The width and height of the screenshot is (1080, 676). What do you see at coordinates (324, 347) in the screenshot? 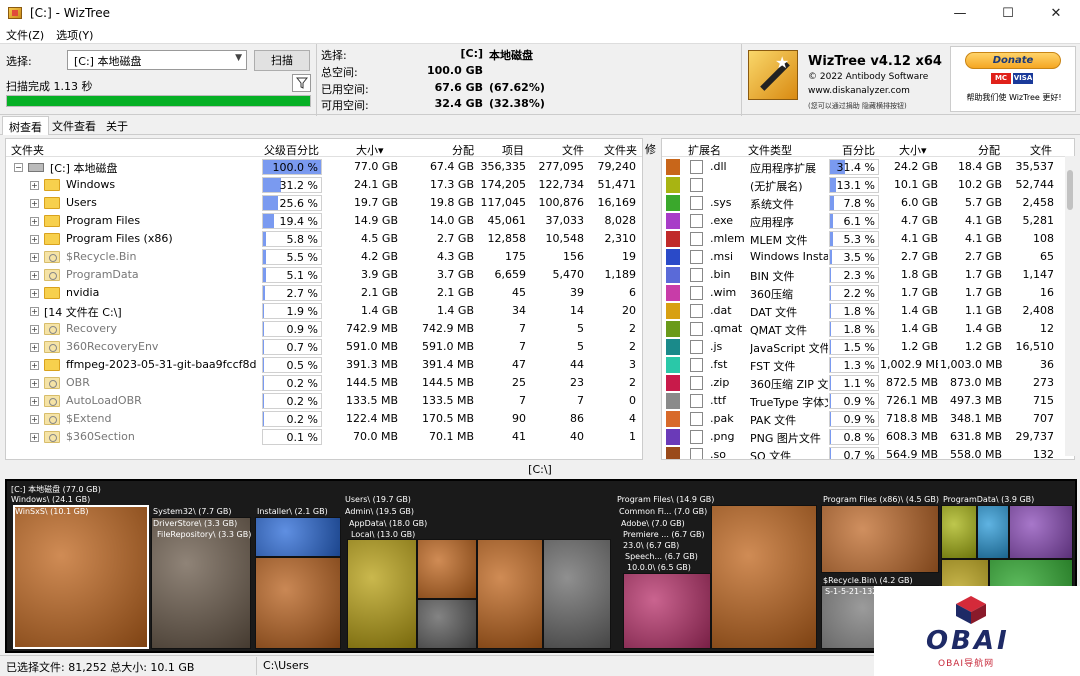
I see `tree-row: +360RecoveryEnv 0.7 % 591.0 MB 591.0 MB 7 5 2` at bounding box center [324, 347].